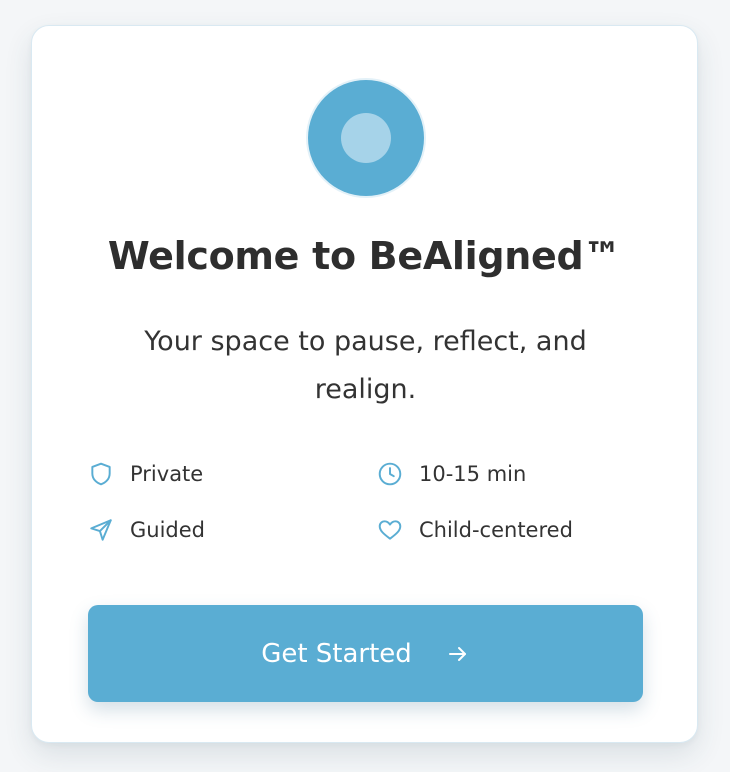 The image size is (730, 772). Describe the element at coordinates (167, 474) in the screenshot. I see `feature-label: Private` at that location.